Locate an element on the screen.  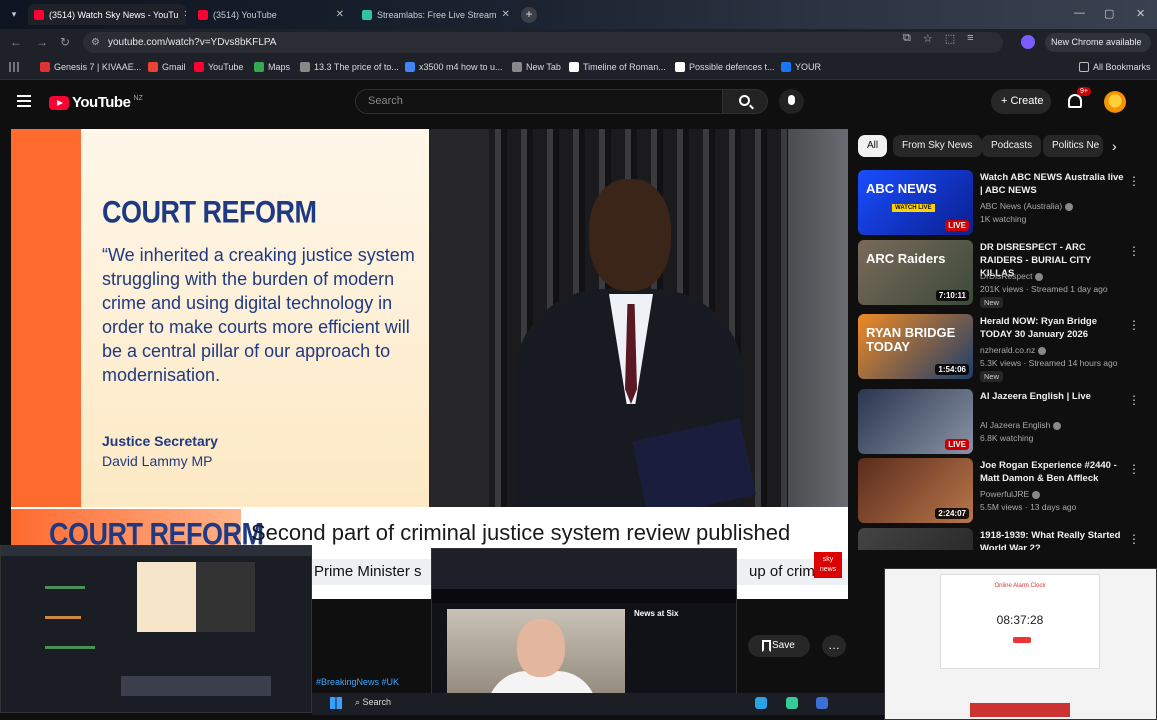
menu-icon is located at coordinates (24, 101).